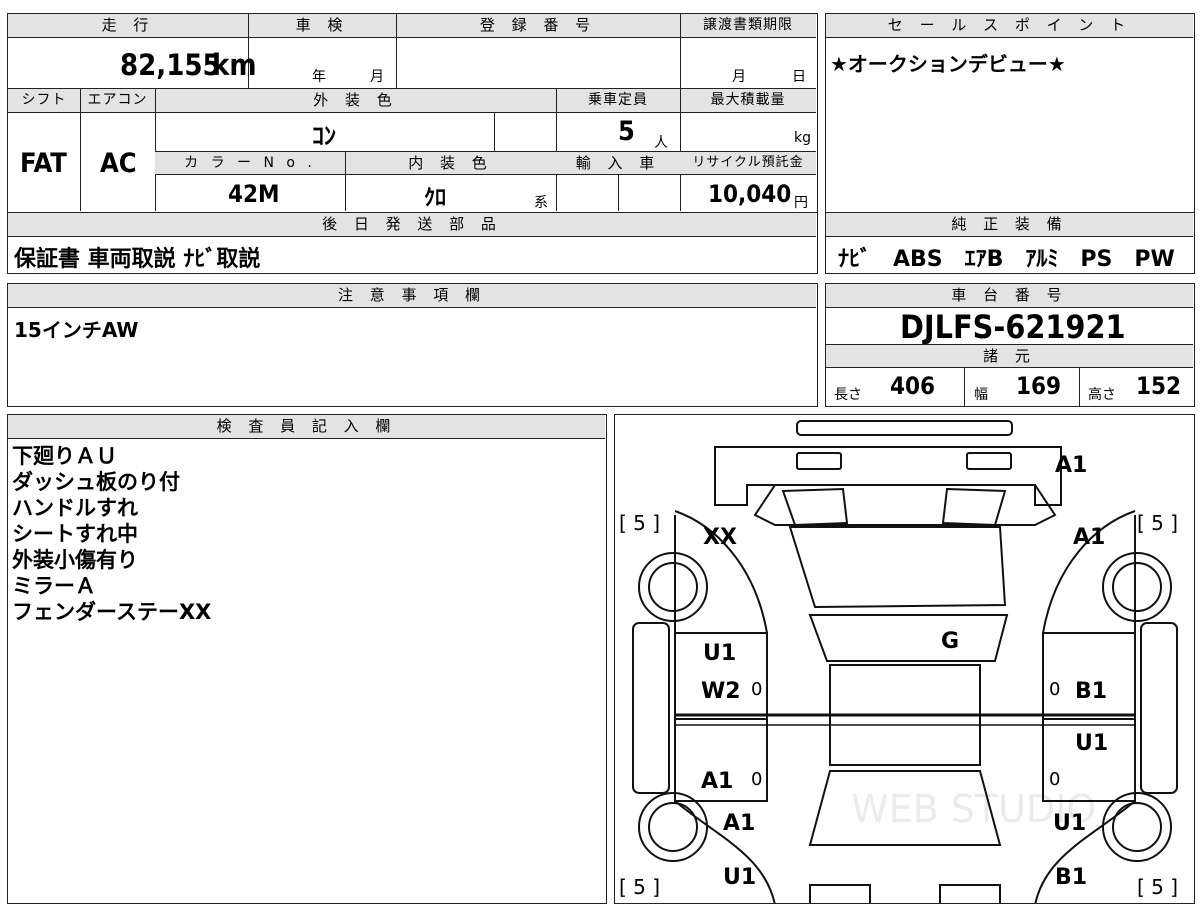 This screenshot has height=904, width=1200. Describe the element at coordinates (96, 482) in the screenshot. I see `inspector-line: ダッシュ板のり付` at that location.